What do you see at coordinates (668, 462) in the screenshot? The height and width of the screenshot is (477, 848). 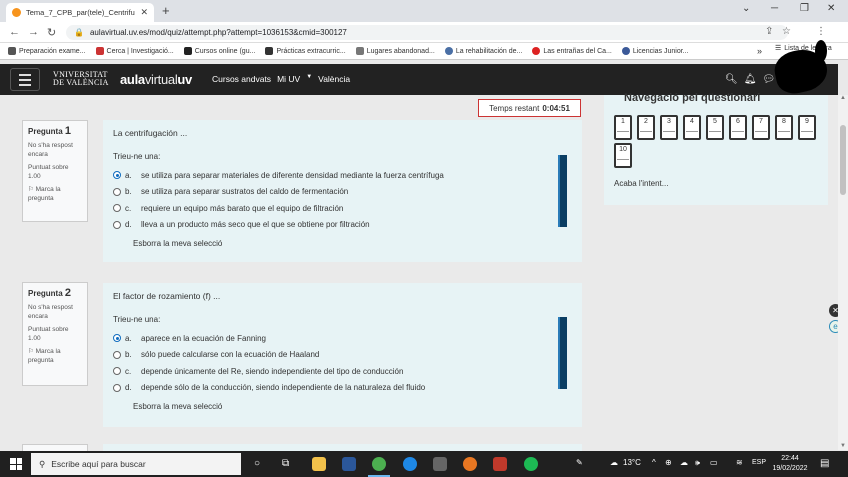 I see `network-icon: ⊕` at bounding box center [668, 462].